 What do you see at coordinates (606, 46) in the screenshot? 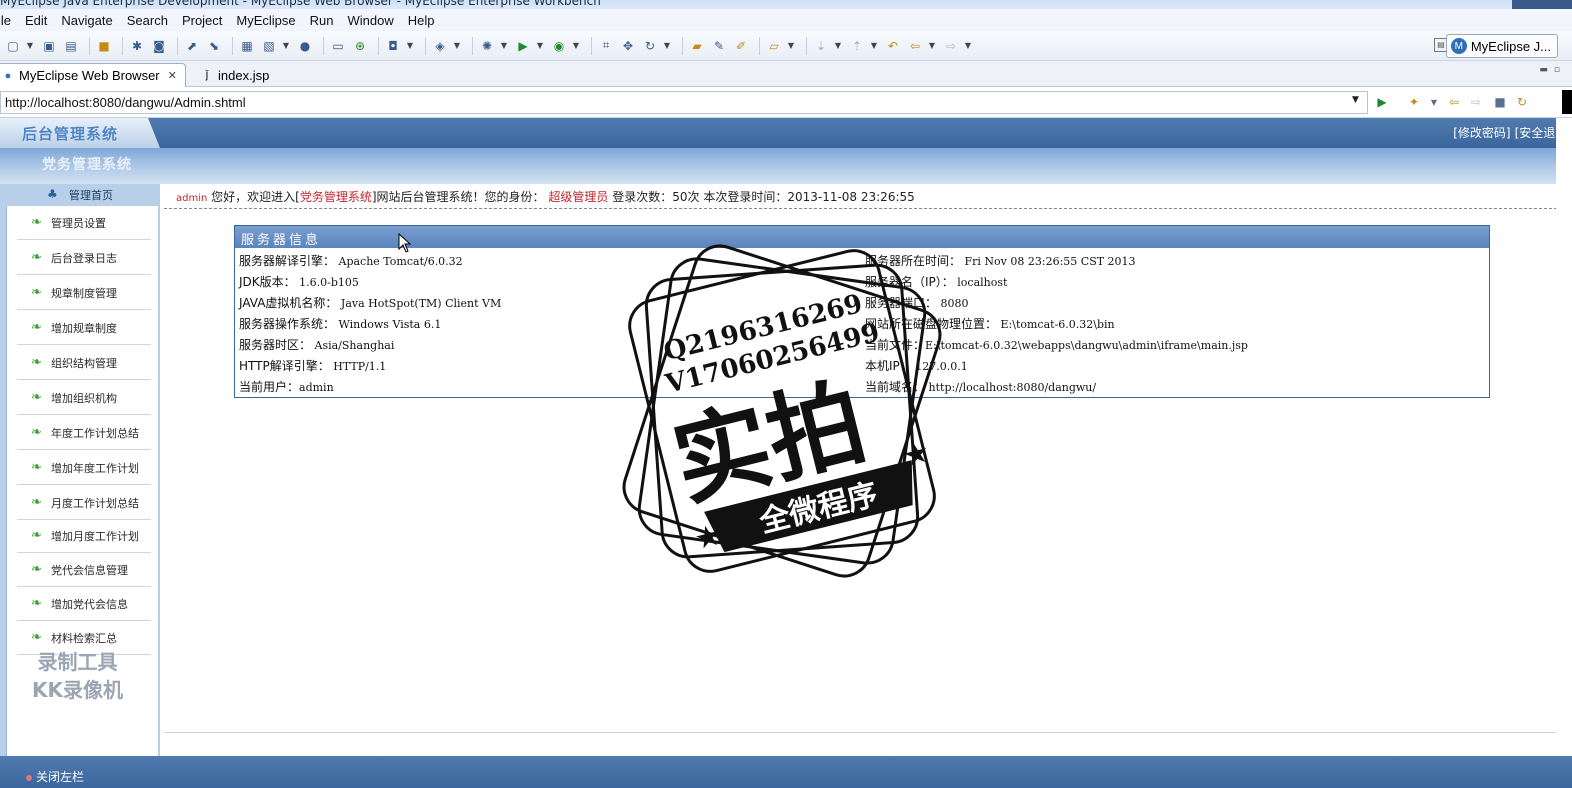
I see `open-type-icon: ⌗` at bounding box center [606, 46].